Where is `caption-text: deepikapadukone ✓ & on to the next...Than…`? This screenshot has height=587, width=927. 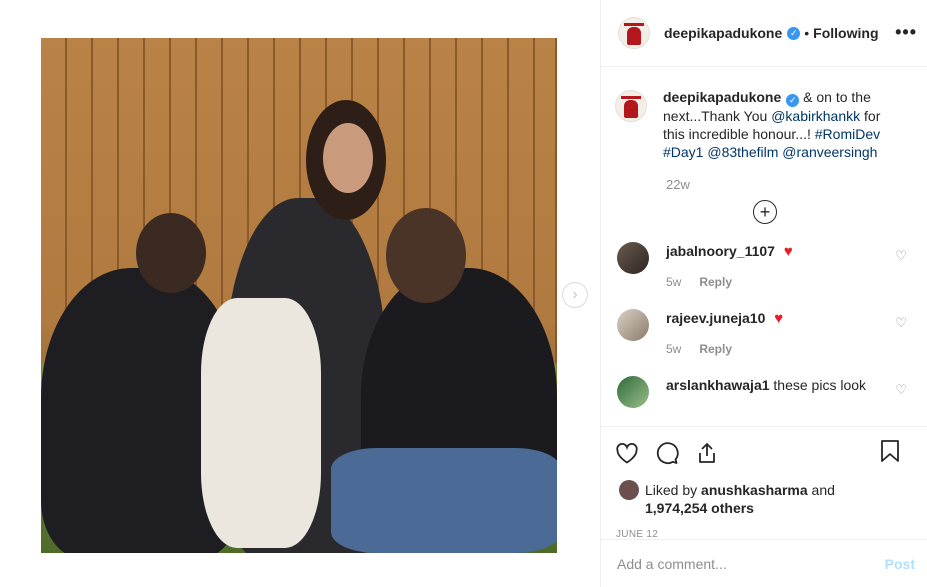
caption-text: deepikapadukone ✓ & on to the next...Than… is located at coordinates (783, 124).